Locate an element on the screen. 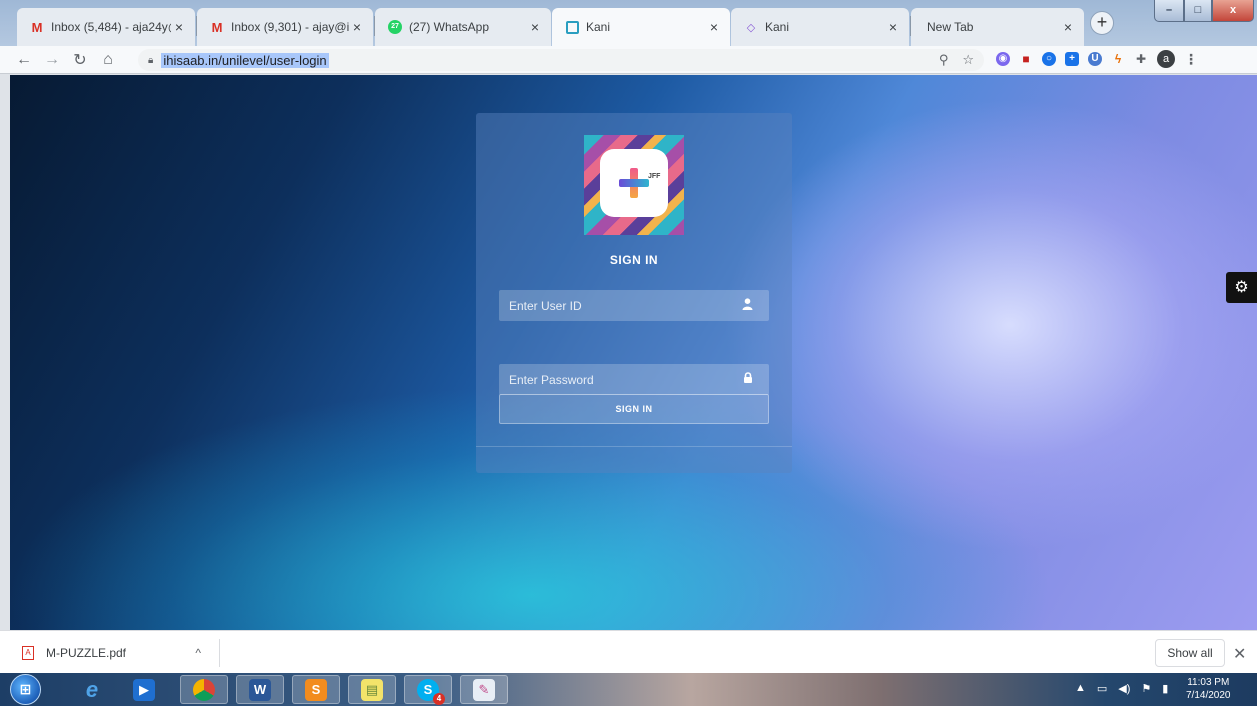 Image resolution: width=1257 pixels, height=706 pixels. chrome-icon is located at coordinates (204, 689).